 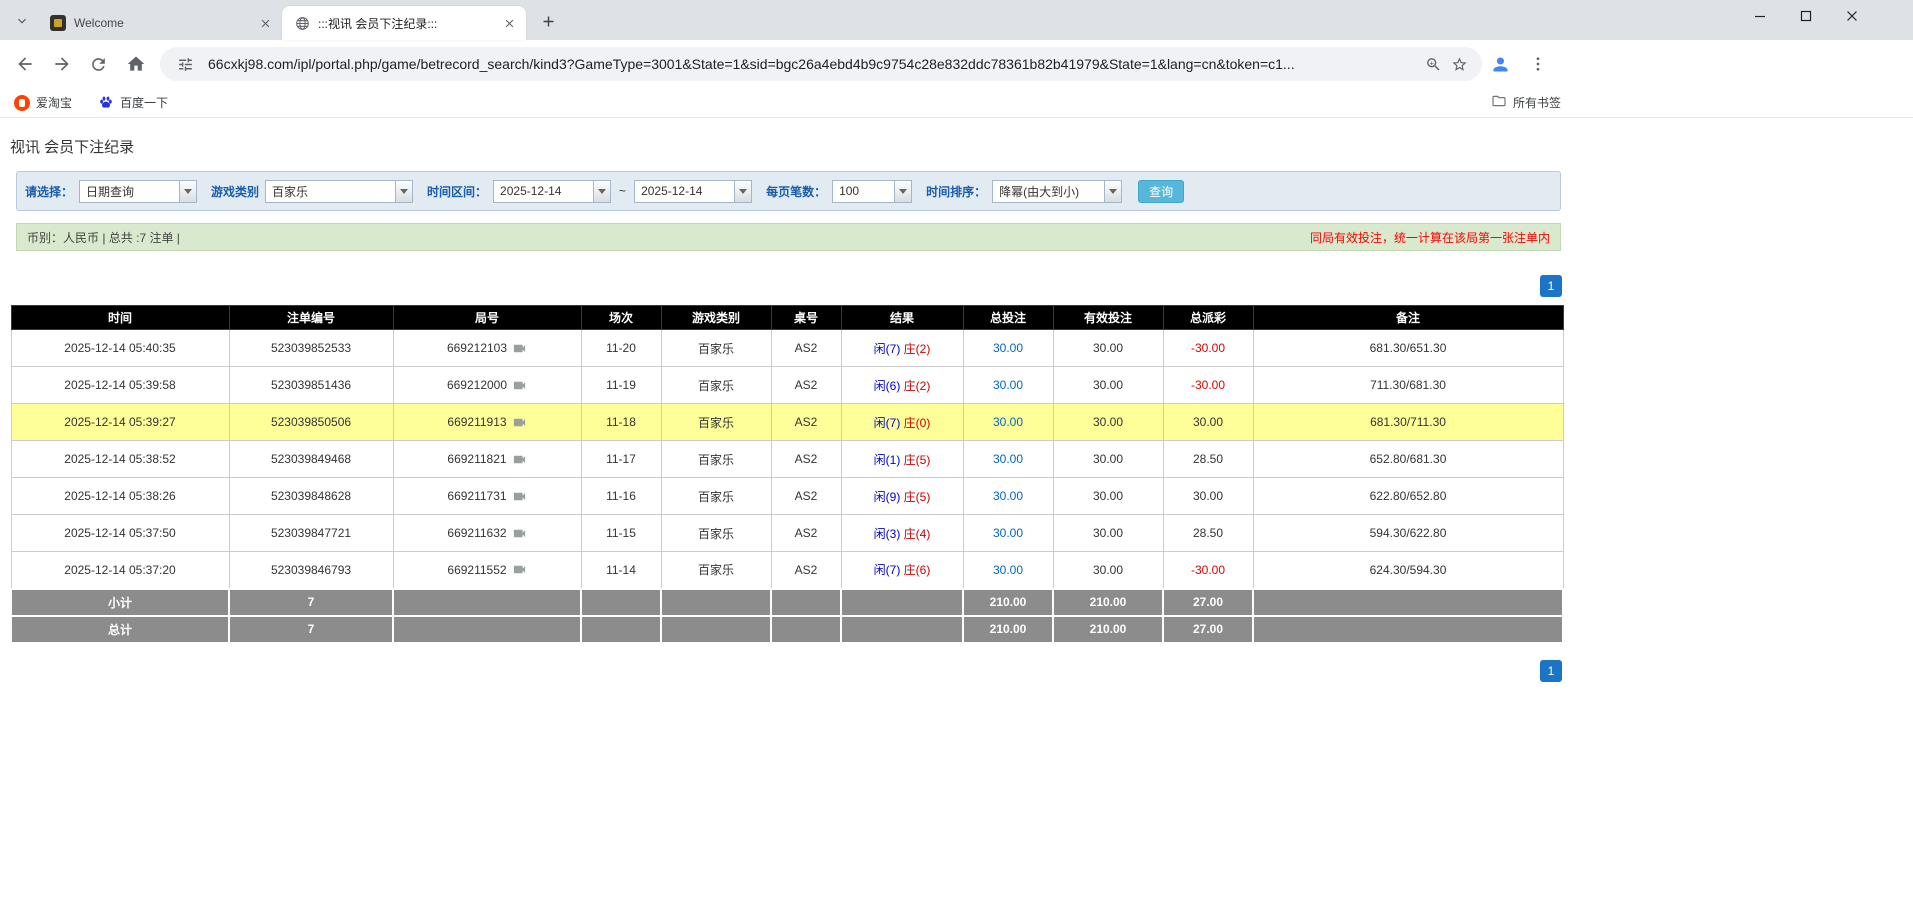 What do you see at coordinates (1499, 102) in the screenshot?
I see `folder-icon` at bounding box center [1499, 102].